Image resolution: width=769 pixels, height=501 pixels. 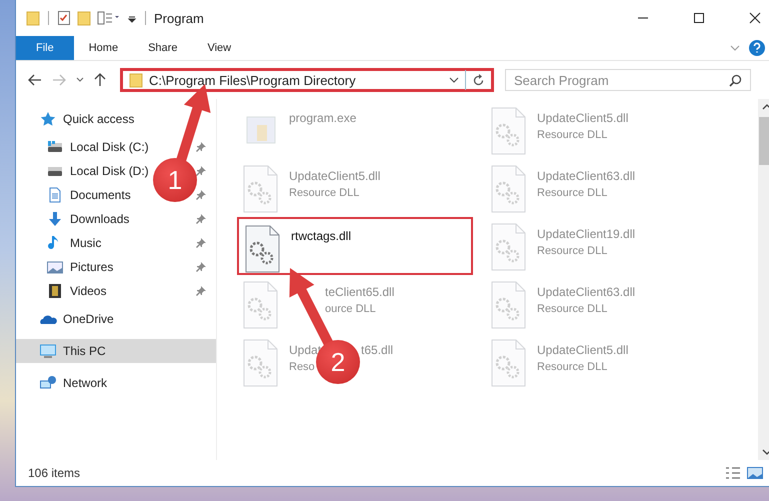 I want to click on window-title: Program, so click(x=179, y=18).